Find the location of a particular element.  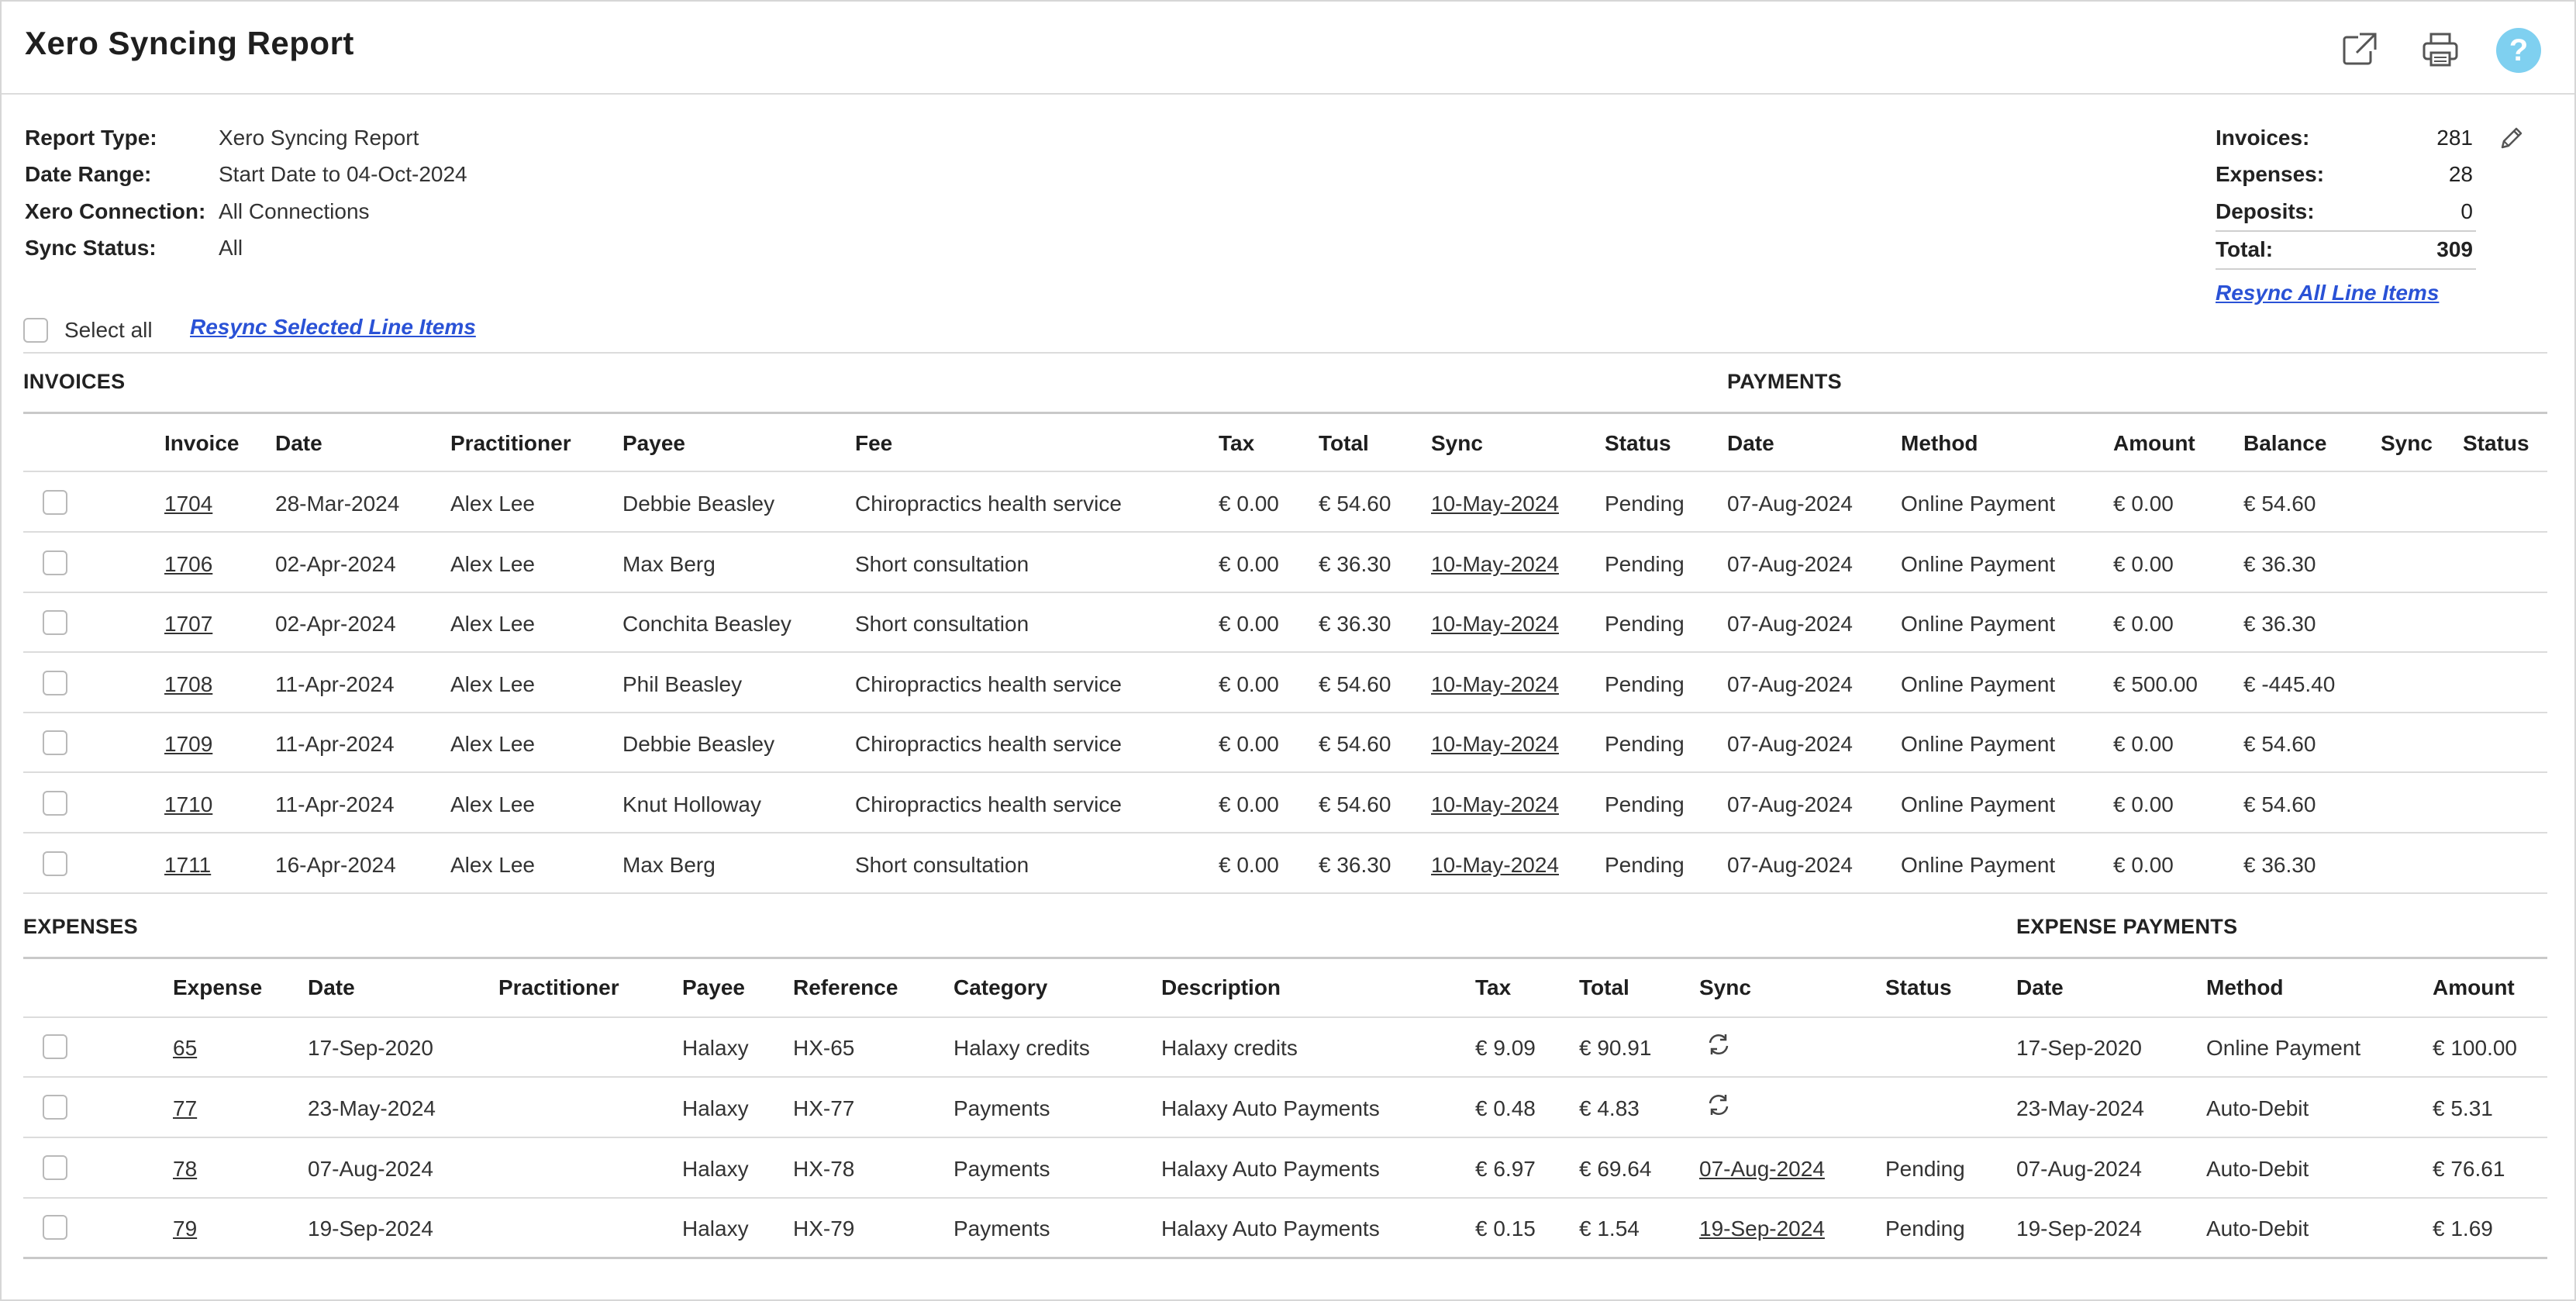

help-icon: ? is located at coordinates (2518, 50).